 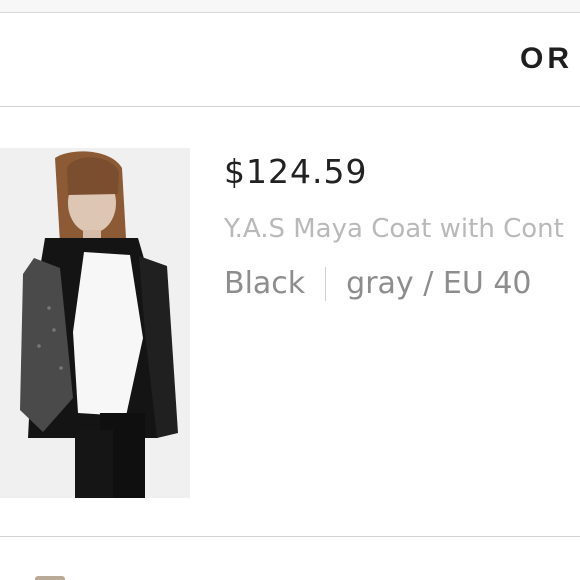 What do you see at coordinates (296, 171) in the screenshot?
I see `item-price: $124.59` at bounding box center [296, 171].